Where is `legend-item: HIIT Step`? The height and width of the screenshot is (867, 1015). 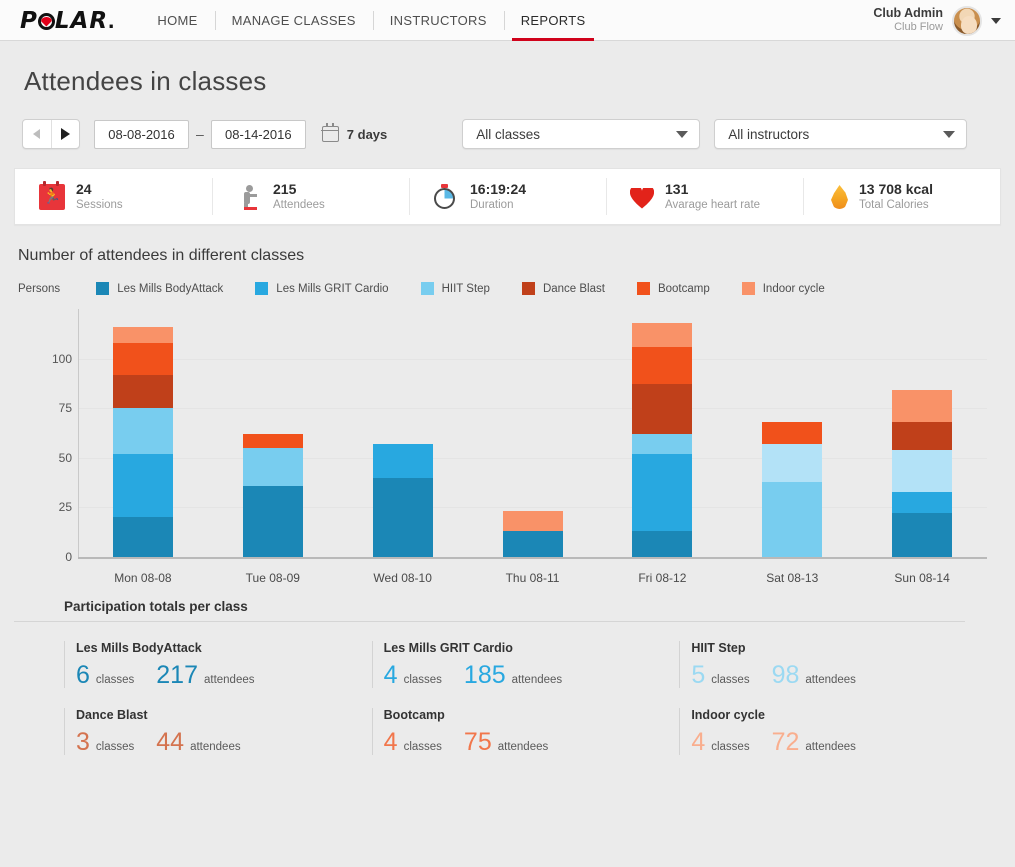
legend-item: HIIT Step is located at coordinates (455, 288).